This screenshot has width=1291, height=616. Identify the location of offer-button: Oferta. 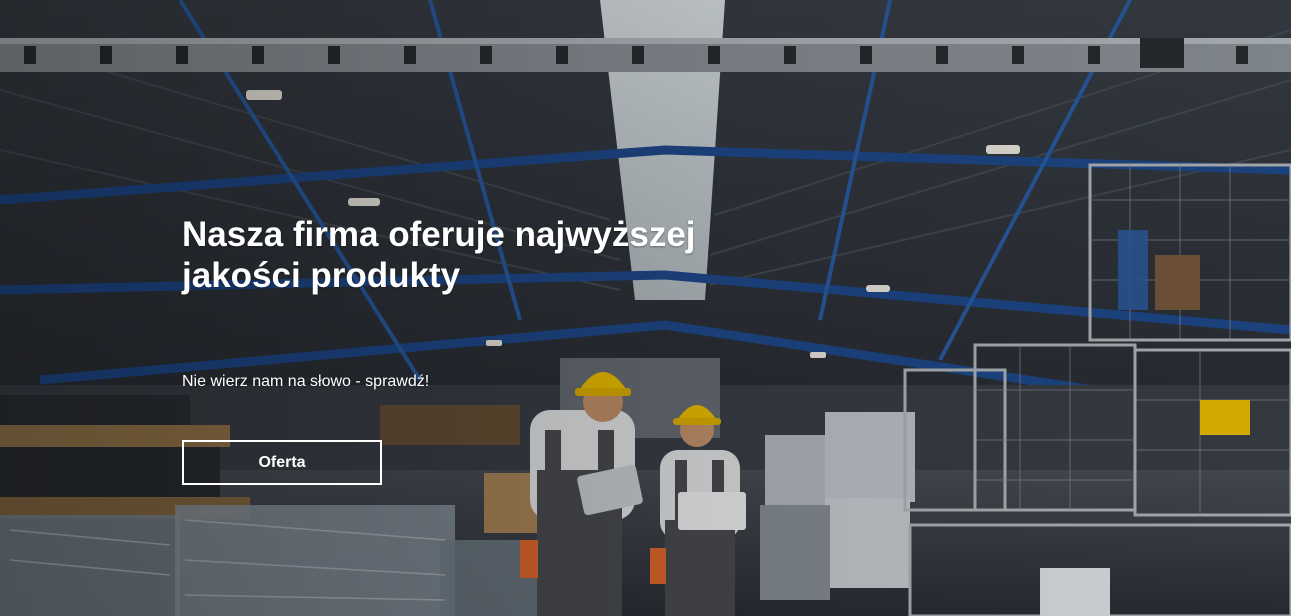
(282, 462).